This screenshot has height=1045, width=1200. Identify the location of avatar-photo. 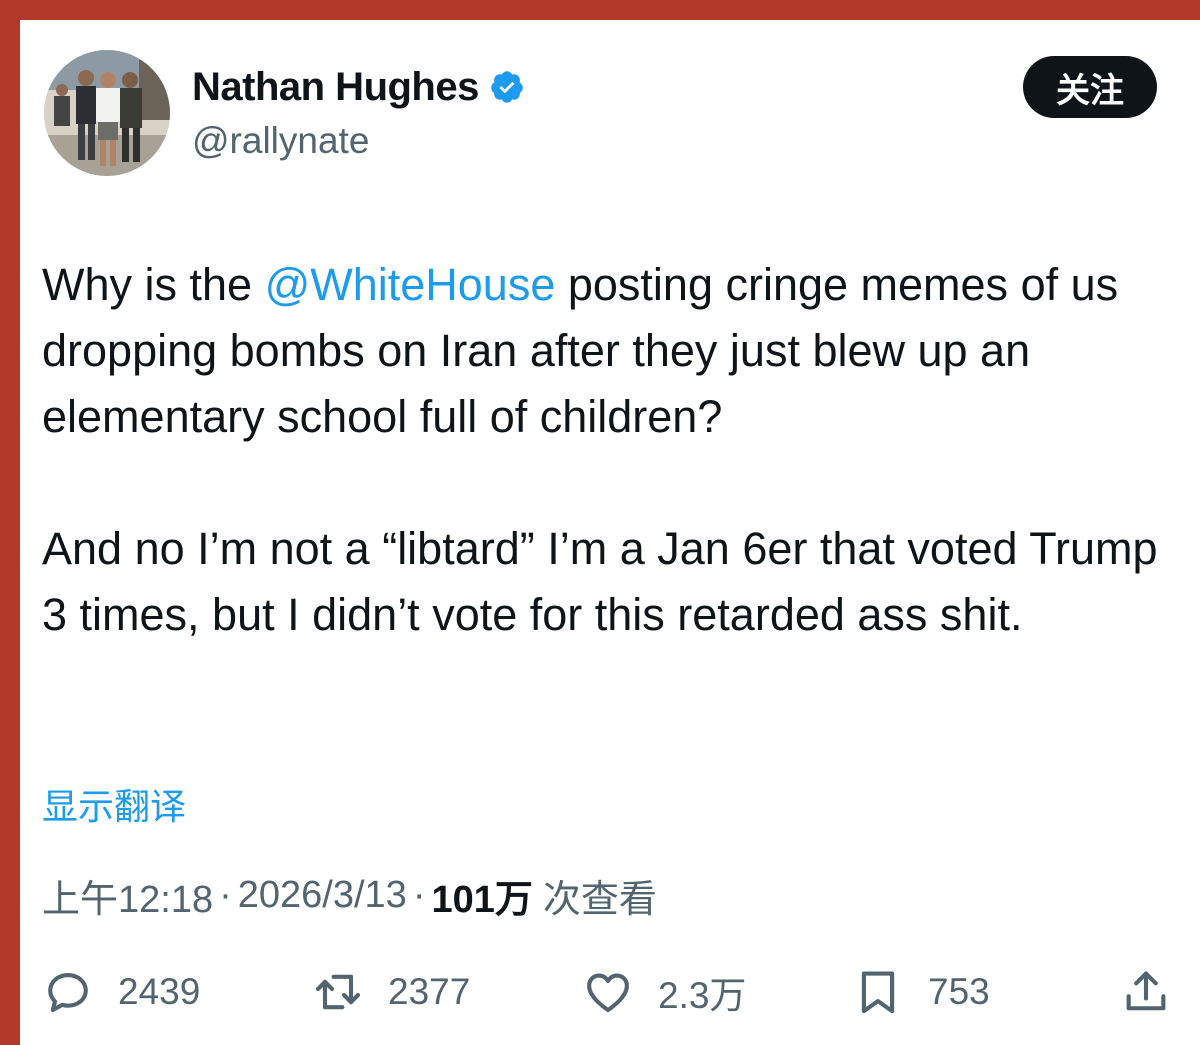
(107, 113).